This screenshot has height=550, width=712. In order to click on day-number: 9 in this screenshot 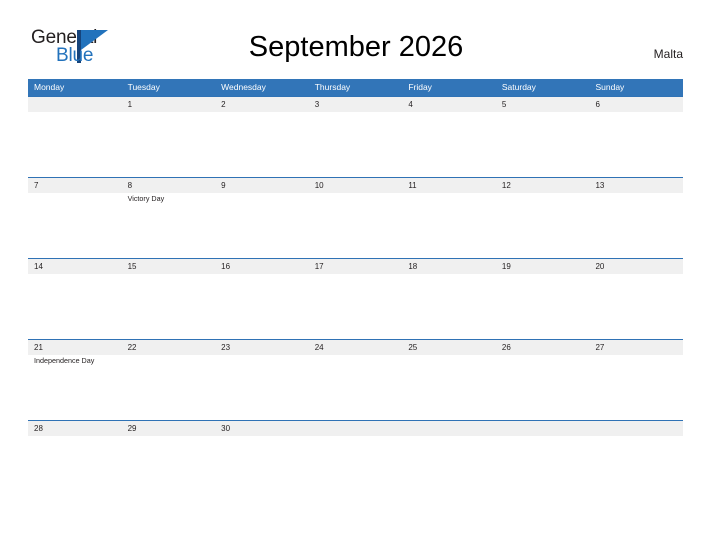, I will do `click(262, 185)`.